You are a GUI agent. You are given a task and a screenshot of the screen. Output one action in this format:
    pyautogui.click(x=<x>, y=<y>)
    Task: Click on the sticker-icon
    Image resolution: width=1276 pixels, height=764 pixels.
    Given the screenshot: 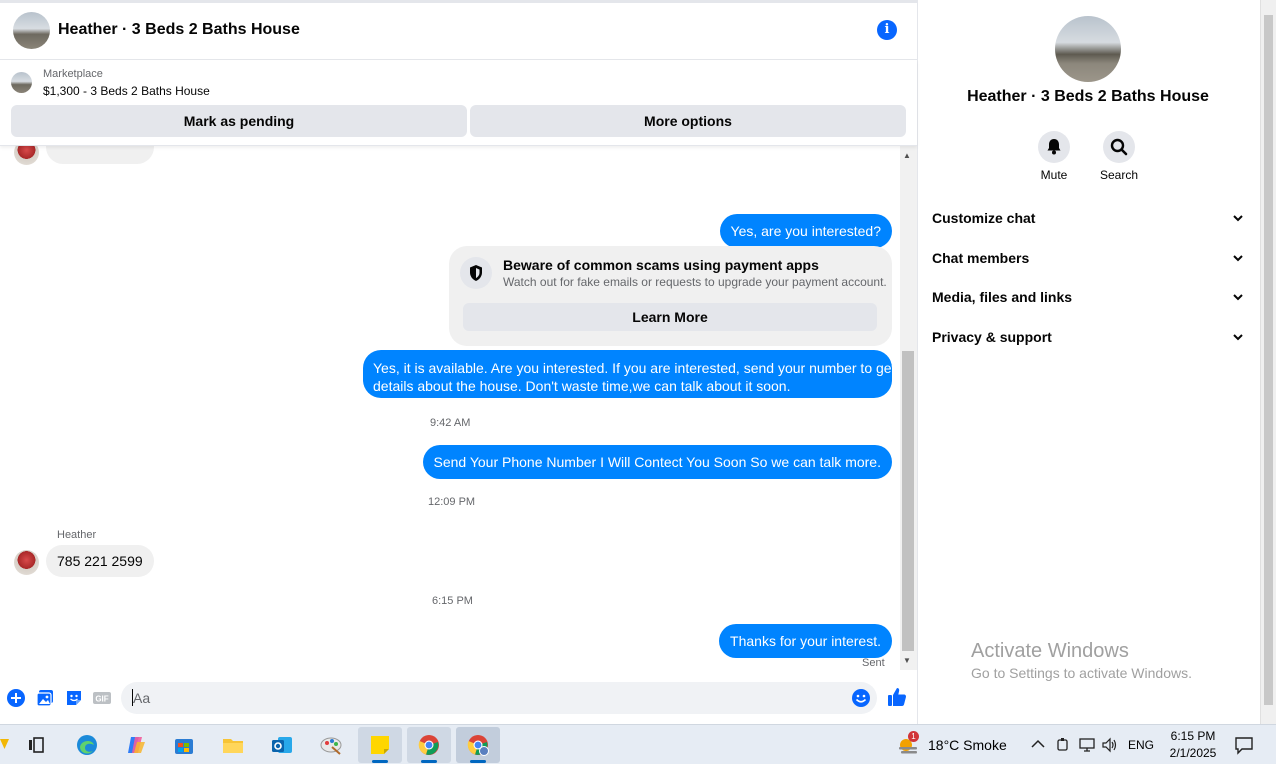 What is the action you would take?
    pyautogui.click(x=74, y=698)
    